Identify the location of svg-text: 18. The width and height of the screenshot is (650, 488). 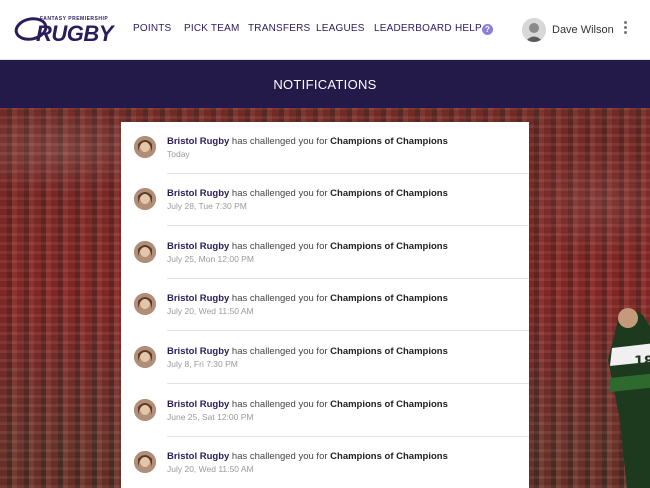
(642, 362).